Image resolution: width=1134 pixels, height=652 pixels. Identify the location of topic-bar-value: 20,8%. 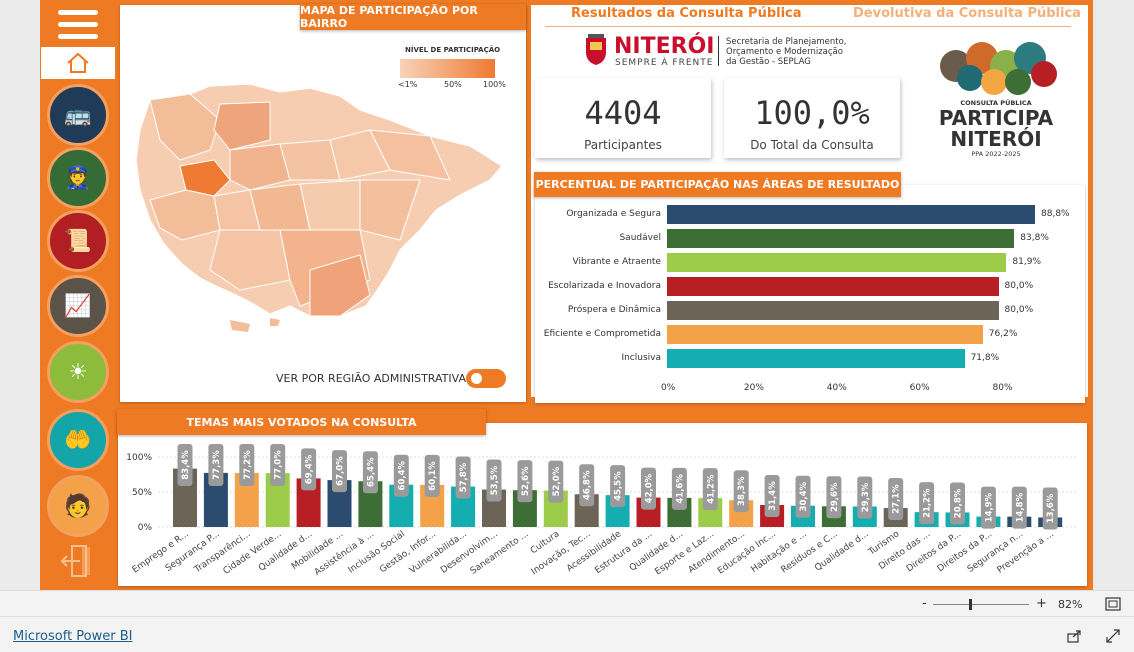
(959, 503).